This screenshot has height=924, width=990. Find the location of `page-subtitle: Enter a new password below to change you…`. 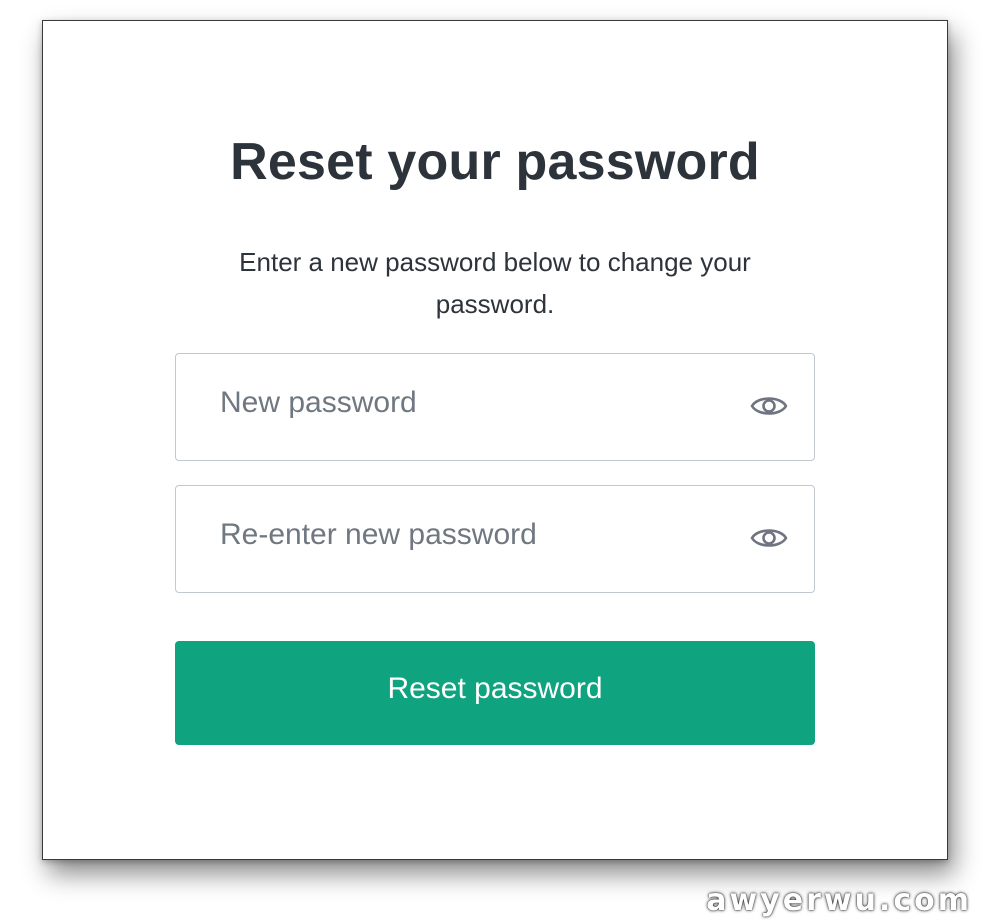

page-subtitle: Enter a new password below to change you… is located at coordinates (495, 283).